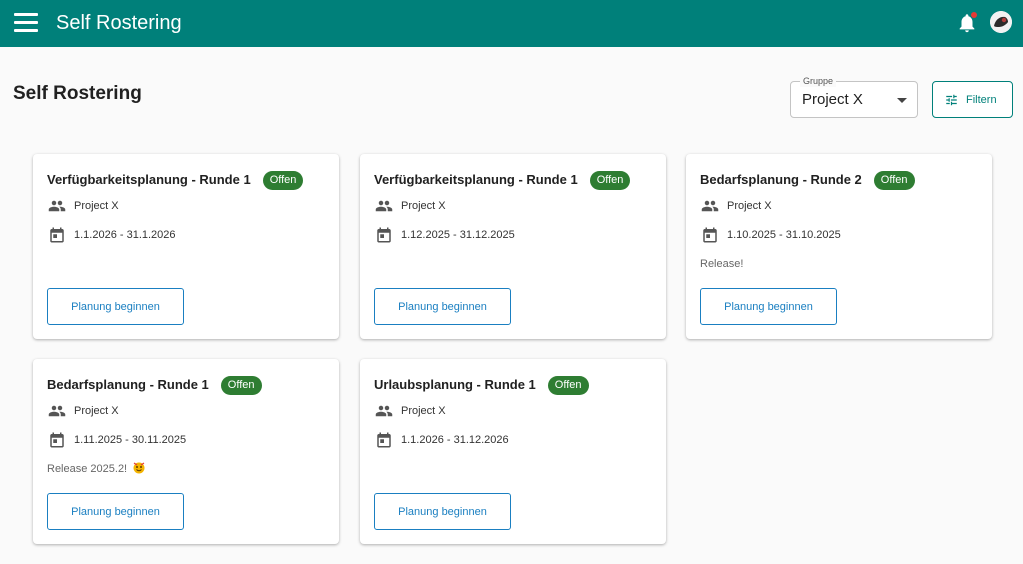 This screenshot has height=564, width=1023. What do you see at coordinates (125, 235) in the screenshot?
I see `card-dates: 1.1.2026 - 31.1.2026` at bounding box center [125, 235].